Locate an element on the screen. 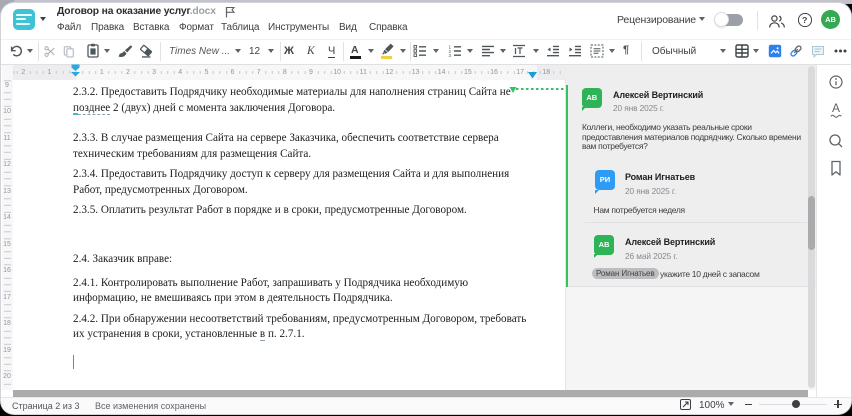 This screenshot has height=416, width=852. svg-text: 3 is located at coordinates (450, 55).